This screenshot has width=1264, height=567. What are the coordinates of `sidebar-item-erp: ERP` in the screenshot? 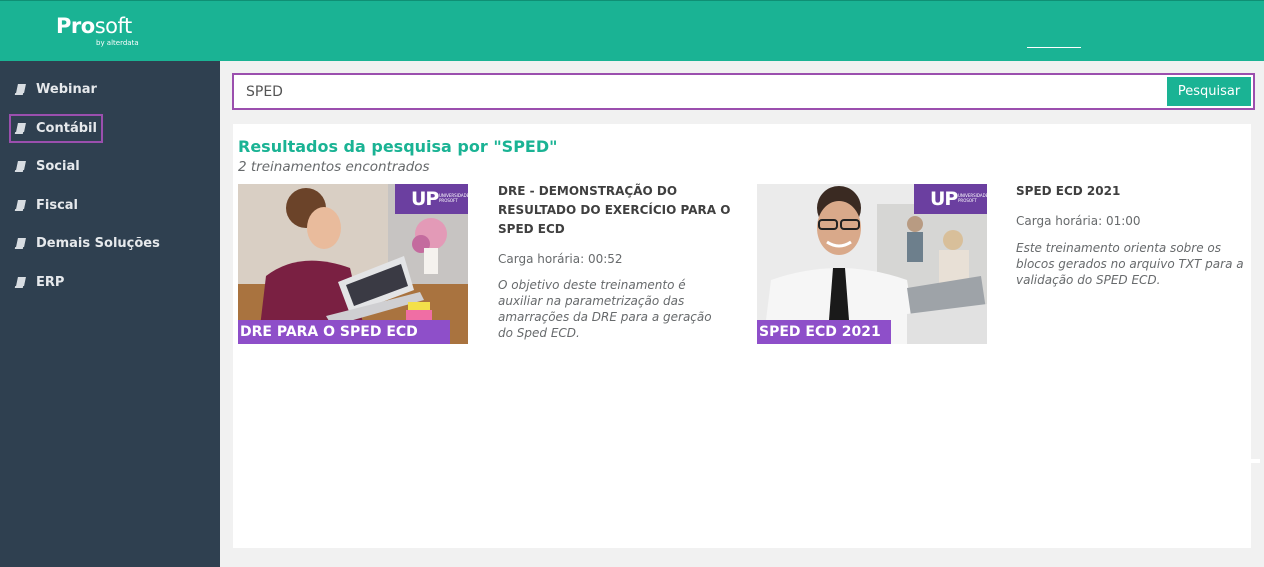 It's located at (39, 282).